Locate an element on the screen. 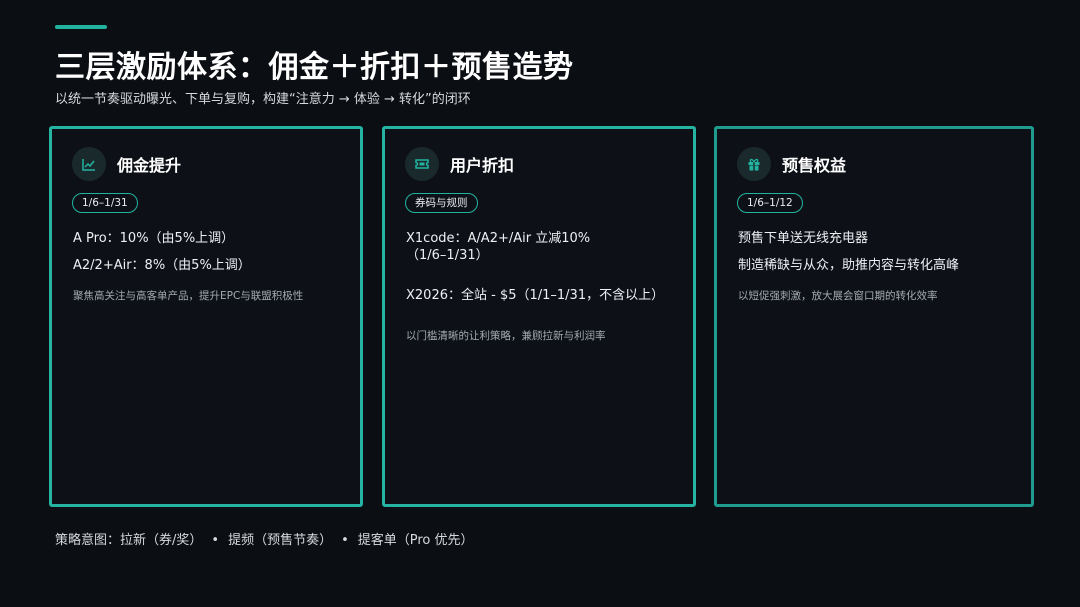 The width and height of the screenshot is (1080, 607). card-line: 预售下单送无线充电器 is located at coordinates (803, 238).